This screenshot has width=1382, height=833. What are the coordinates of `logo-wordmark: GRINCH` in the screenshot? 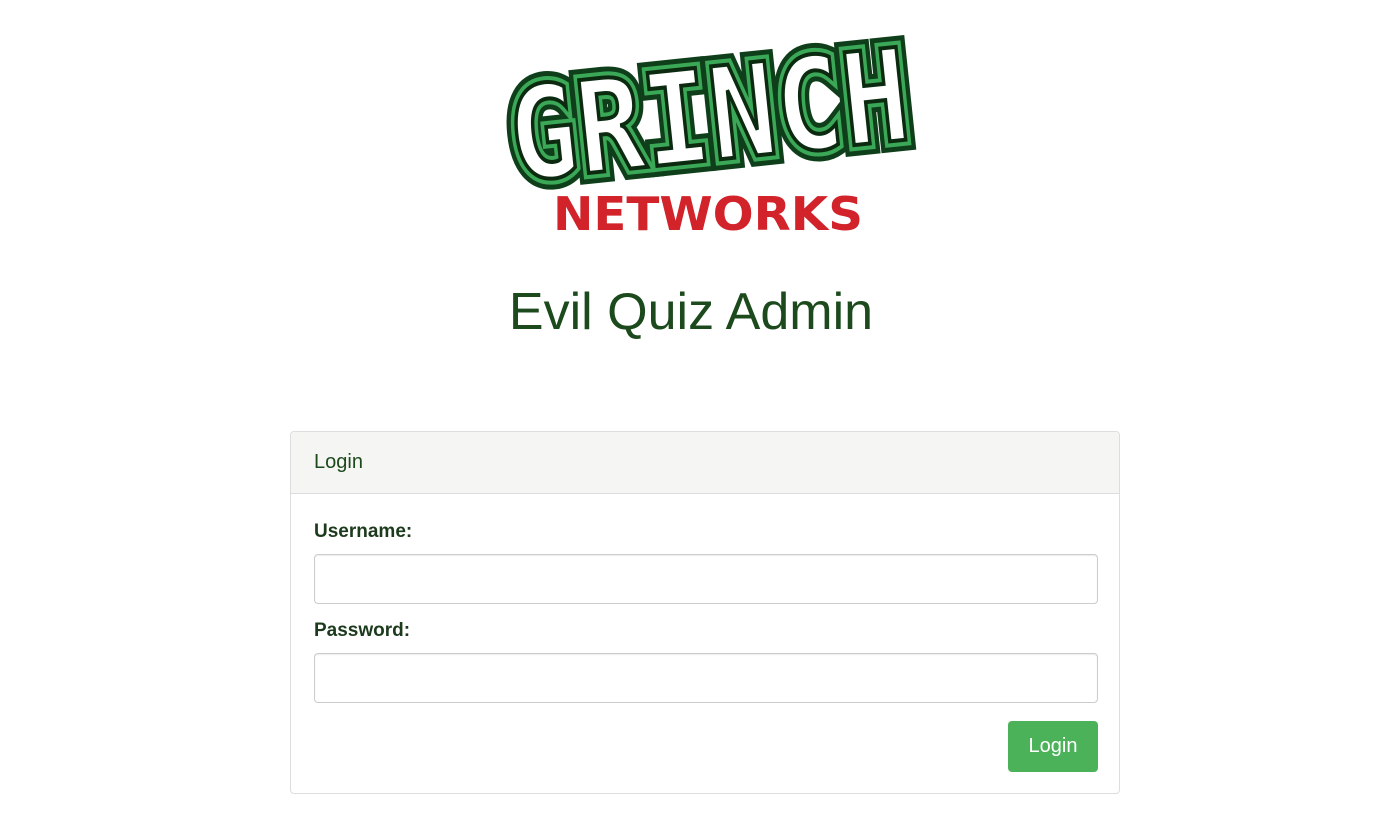 It's located at (709, 117).